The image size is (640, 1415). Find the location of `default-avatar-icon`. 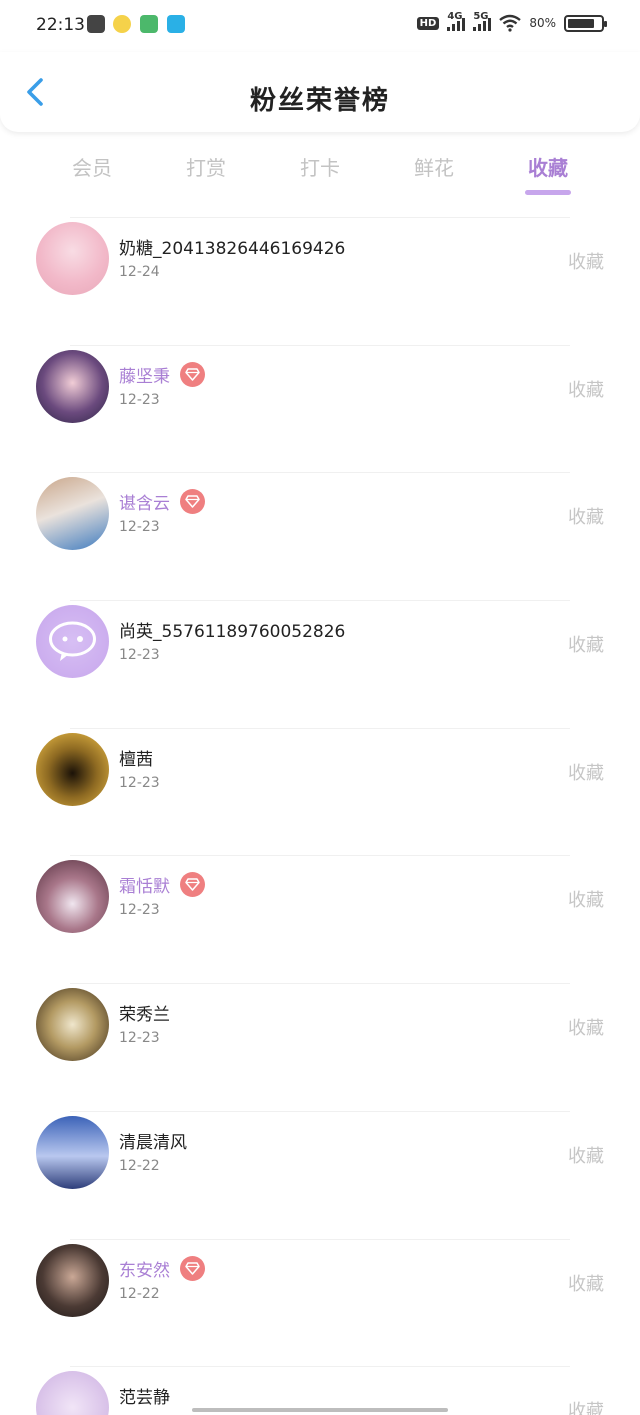

default-avatar-icon is located at coordinates (72, 641).